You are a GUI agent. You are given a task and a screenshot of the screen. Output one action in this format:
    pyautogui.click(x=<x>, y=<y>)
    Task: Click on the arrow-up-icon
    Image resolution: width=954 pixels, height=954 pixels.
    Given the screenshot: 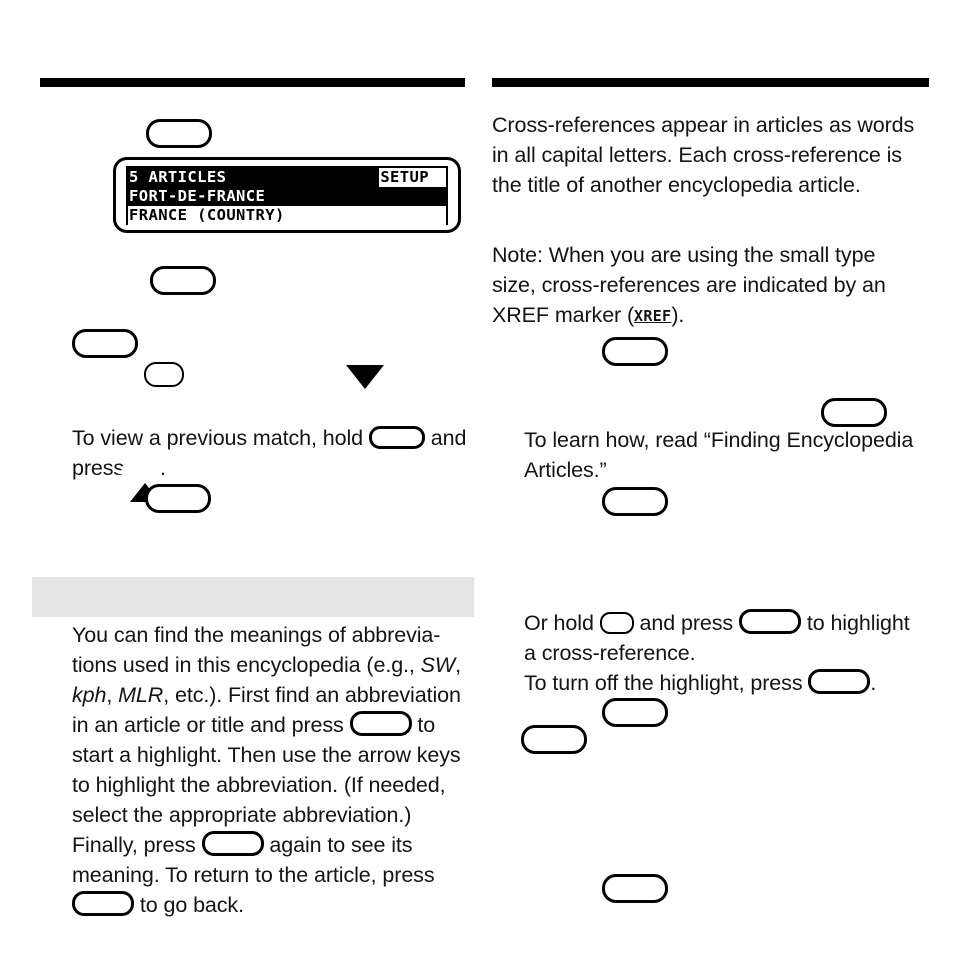 What is the action you would take?
    pyautogui.click(x=138, y=479)
    